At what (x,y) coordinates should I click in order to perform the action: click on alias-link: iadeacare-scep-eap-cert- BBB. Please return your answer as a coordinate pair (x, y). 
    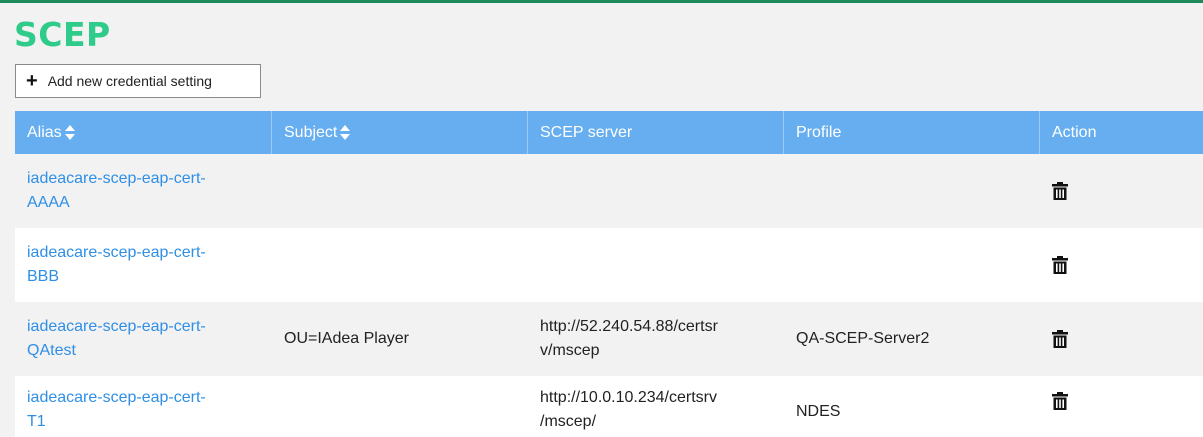
    Looking at the image, I should click on (116, 265).